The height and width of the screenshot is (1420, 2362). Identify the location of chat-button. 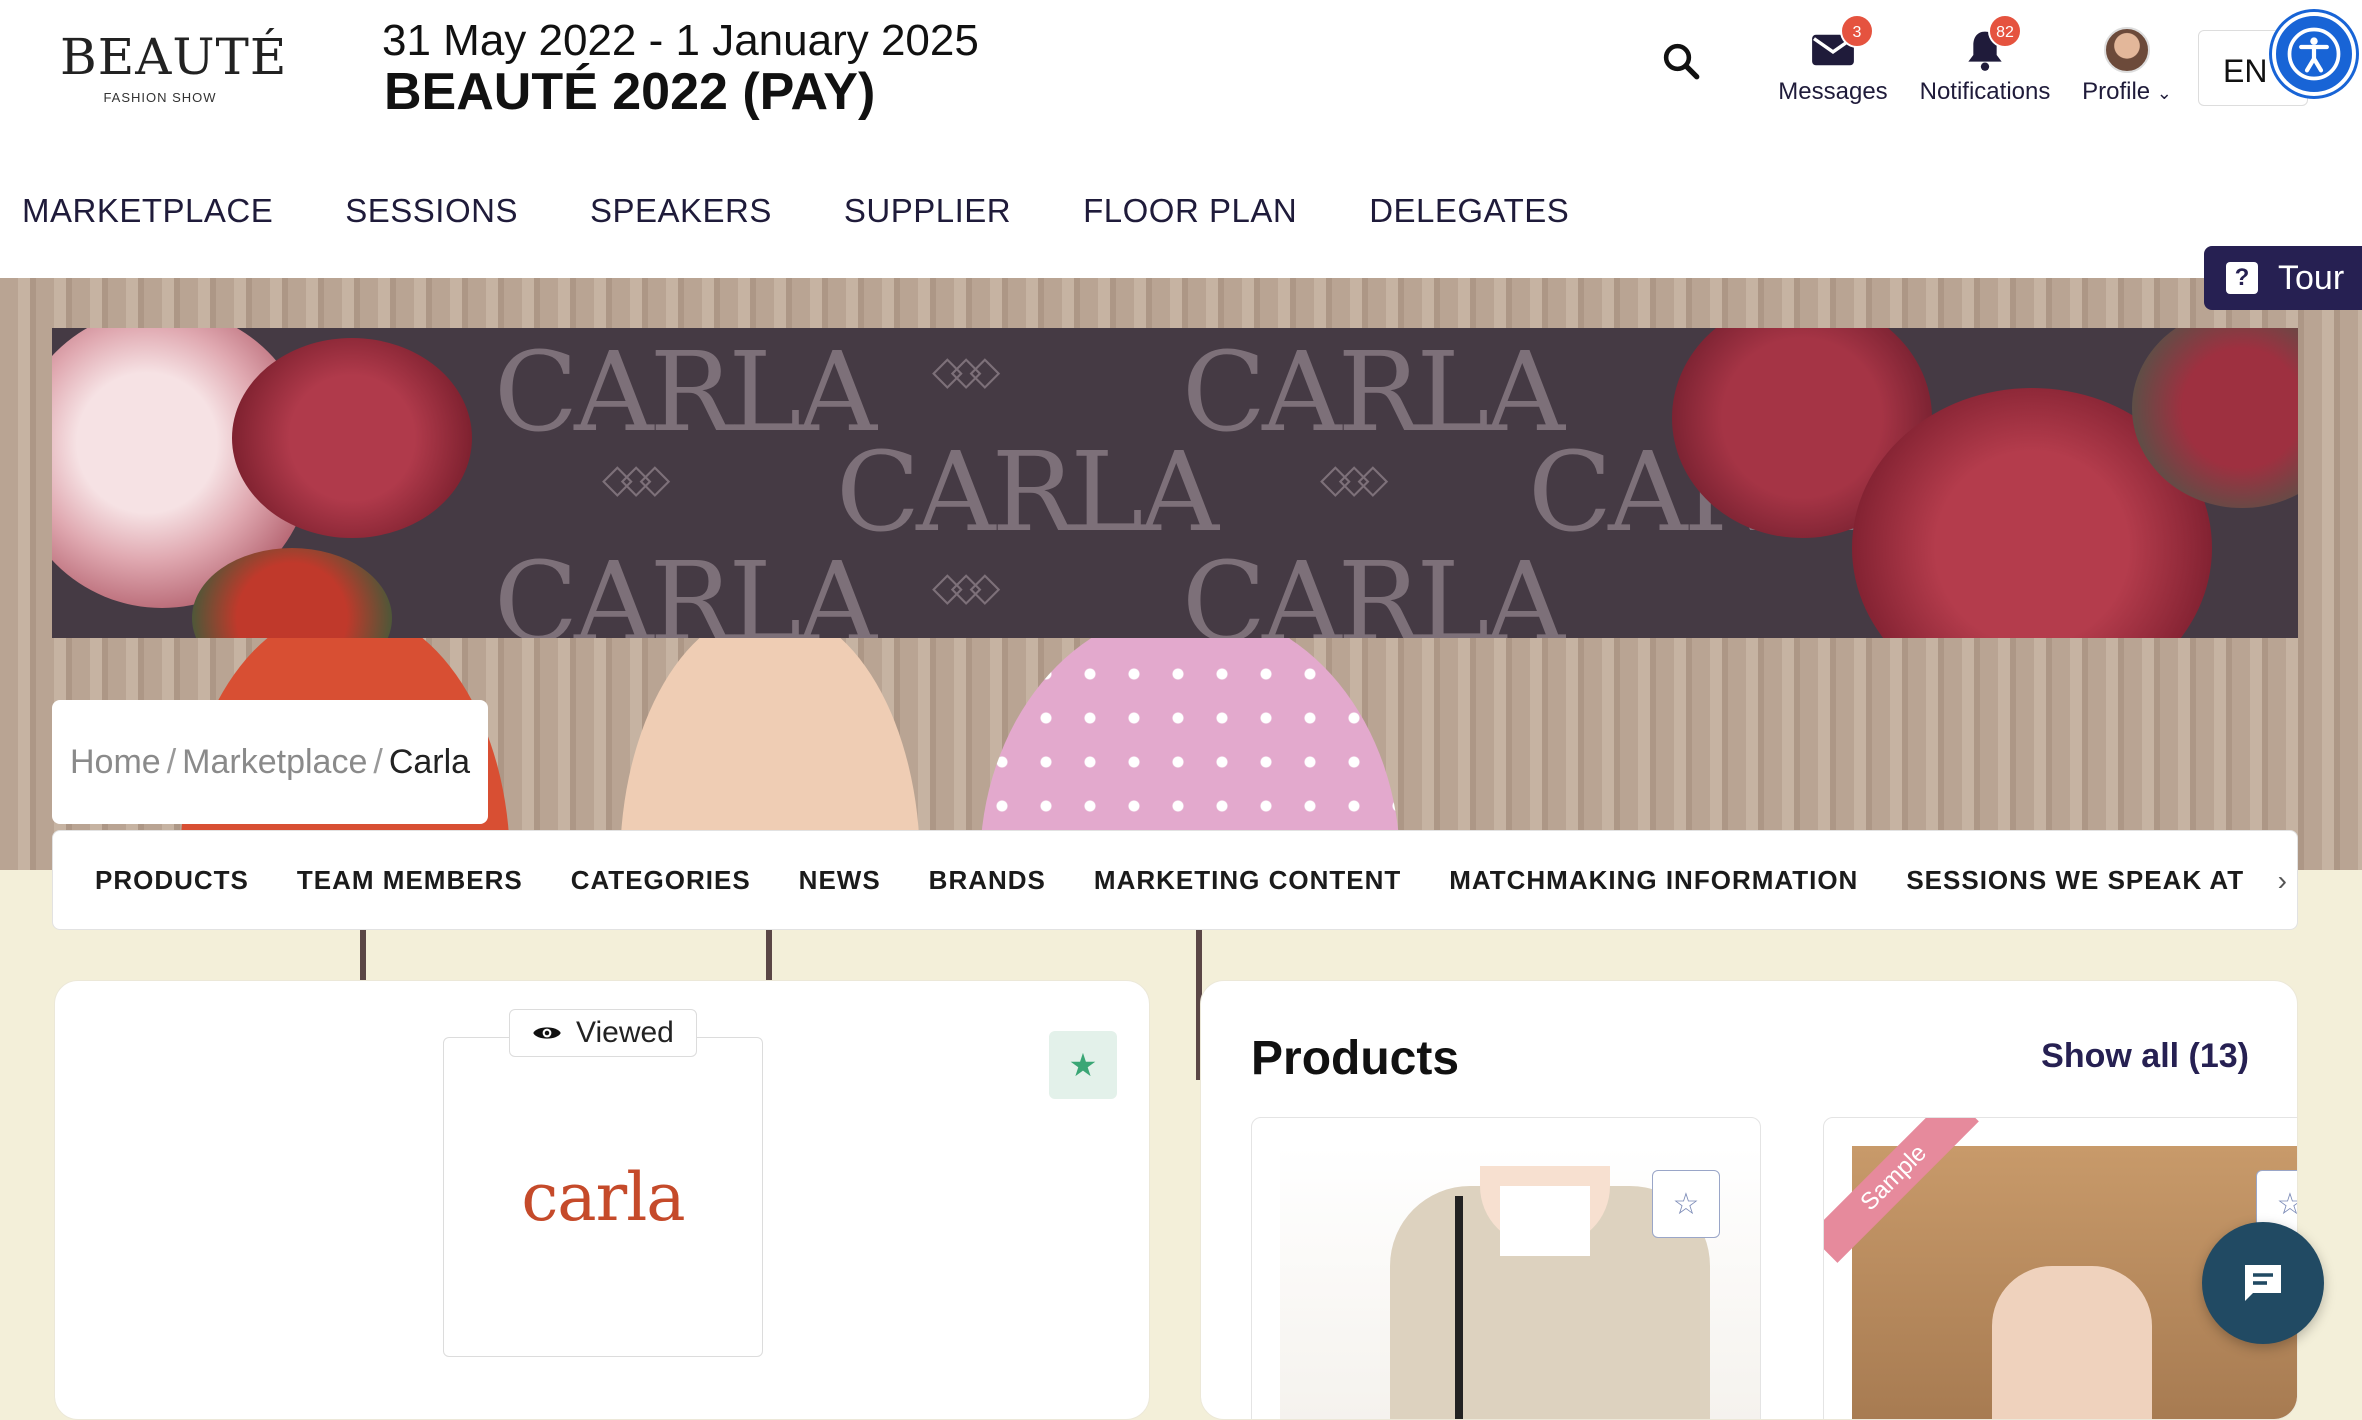
(2263, 1283).